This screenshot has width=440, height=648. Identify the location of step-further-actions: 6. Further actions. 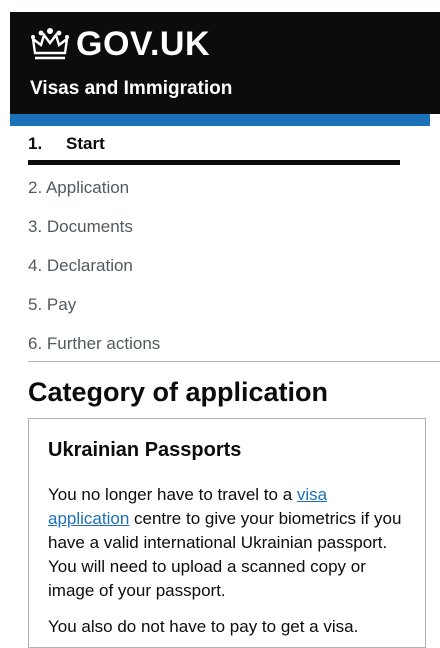
(94, 343).